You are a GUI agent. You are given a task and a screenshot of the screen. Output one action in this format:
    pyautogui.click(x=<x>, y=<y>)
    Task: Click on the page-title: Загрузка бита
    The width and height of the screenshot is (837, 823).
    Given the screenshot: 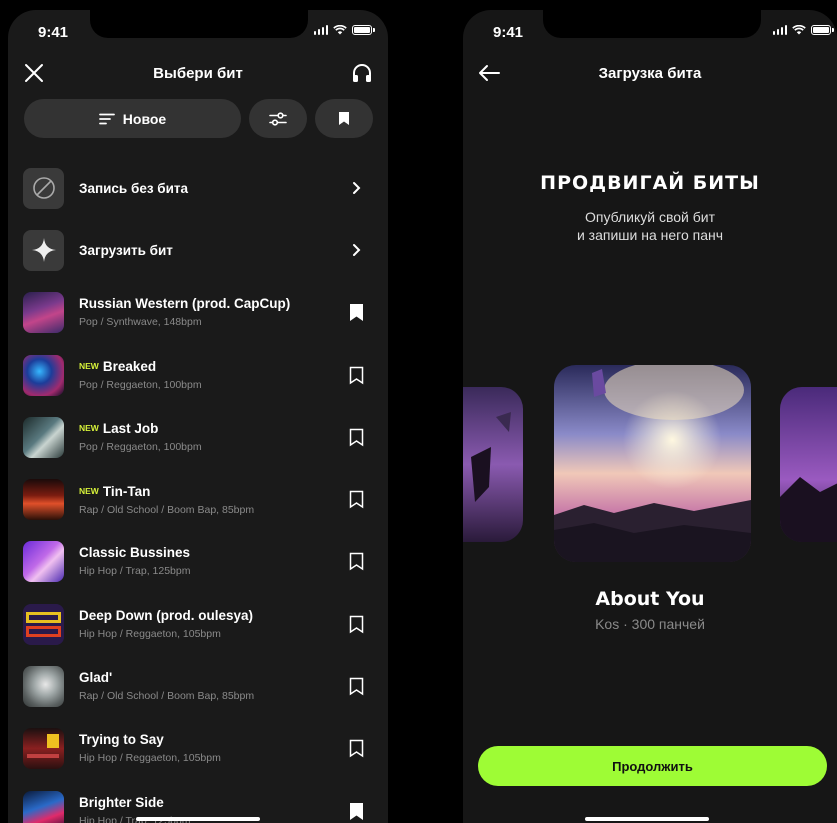 What is the action you would take?
    pyautogui.click(x=650, y=73)
    